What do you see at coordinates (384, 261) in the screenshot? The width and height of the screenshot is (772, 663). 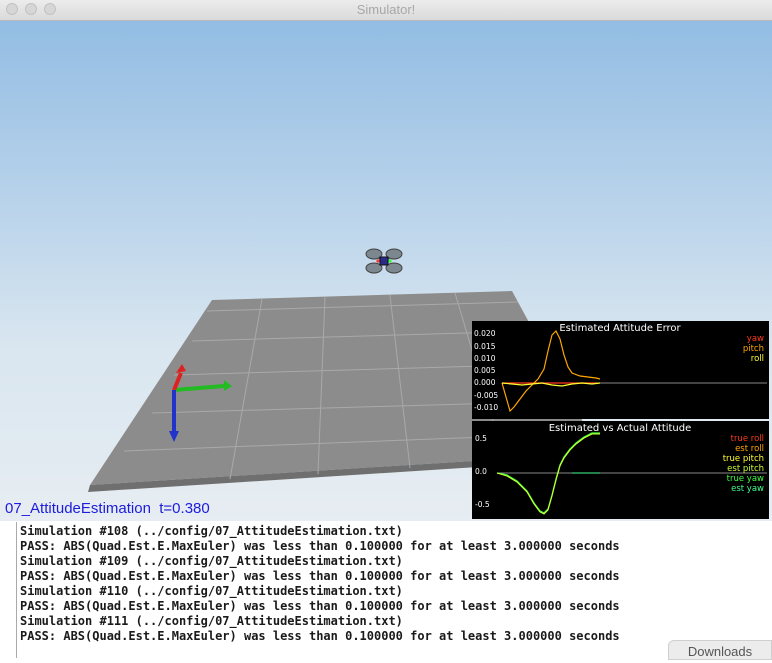 I see `quadcopter-icon` at bounding box center [384, 261].